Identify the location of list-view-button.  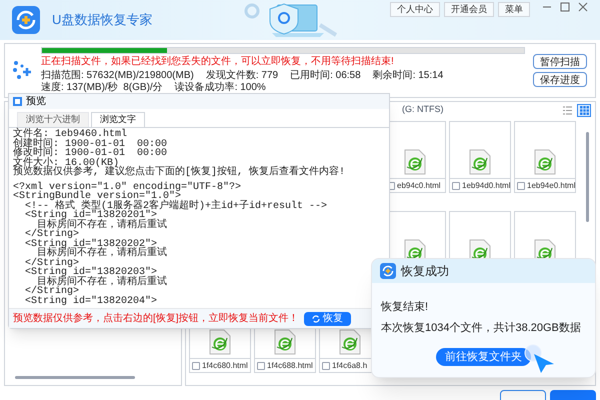
(567, 110).